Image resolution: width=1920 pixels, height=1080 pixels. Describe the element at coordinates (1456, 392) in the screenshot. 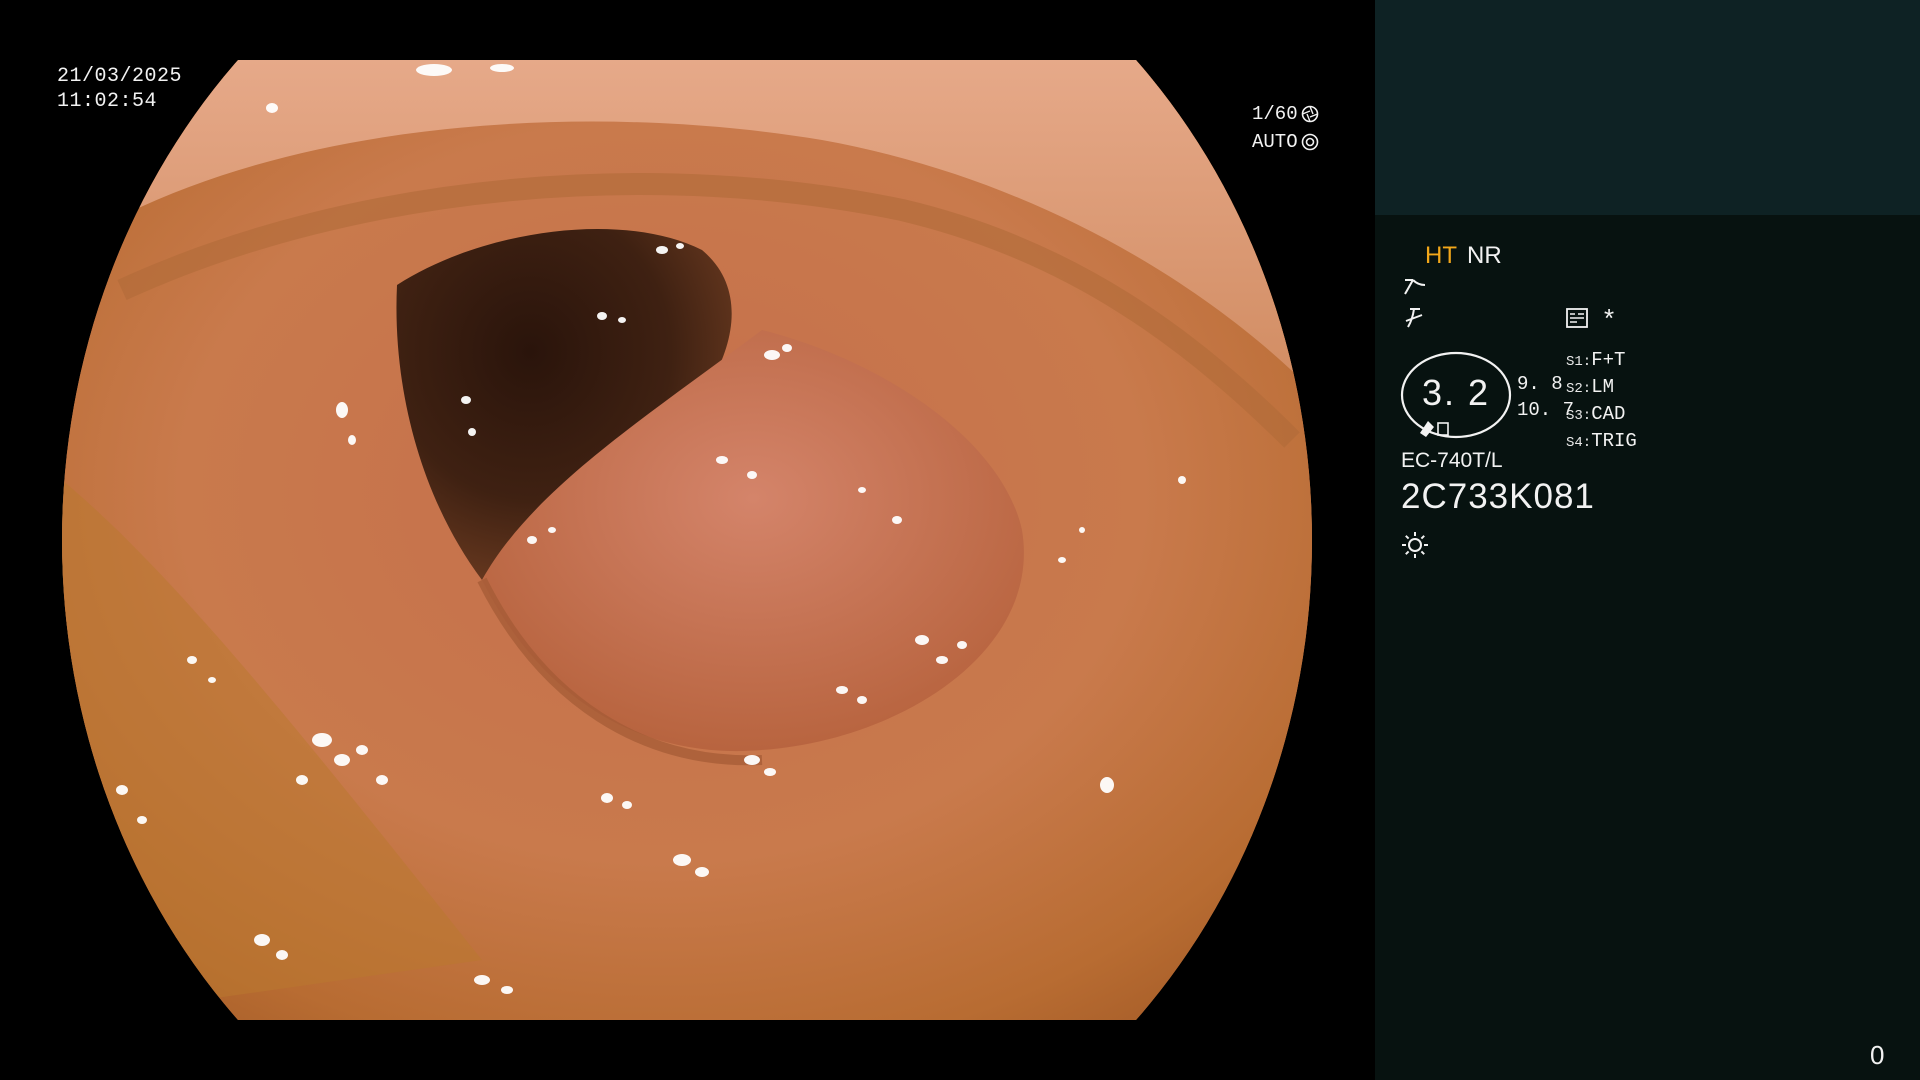

I see `zoom-value: 3. 2` at that location.